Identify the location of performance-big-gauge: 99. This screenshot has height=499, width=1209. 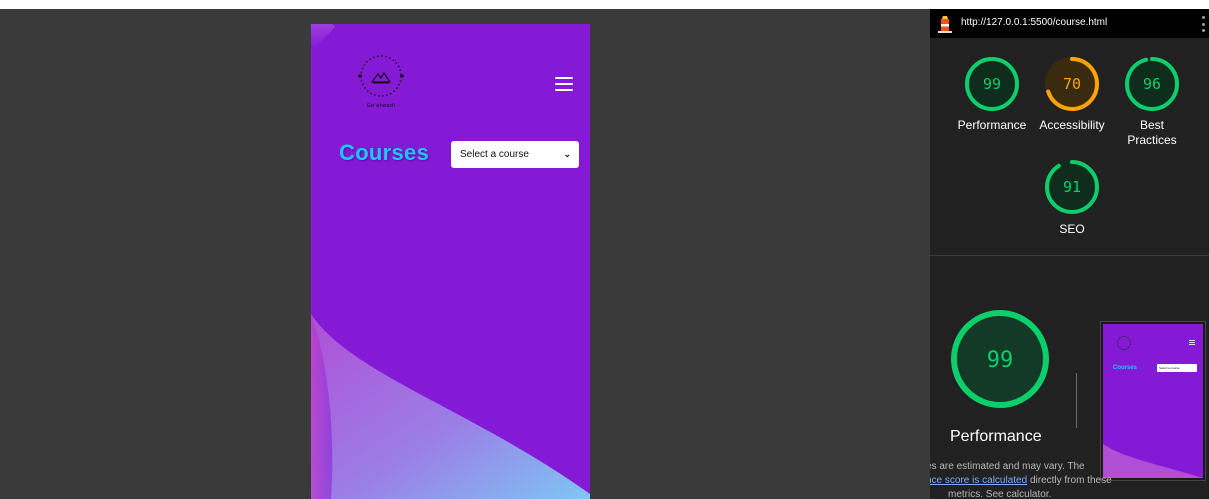
(1000, 359).